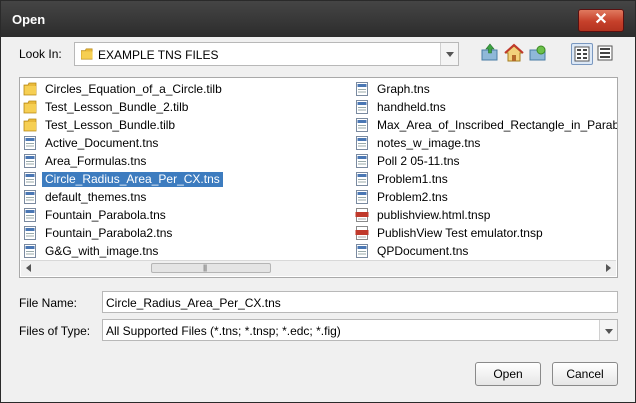  I want to click on file-name-text: Problem2.tns, so click(412, 197).